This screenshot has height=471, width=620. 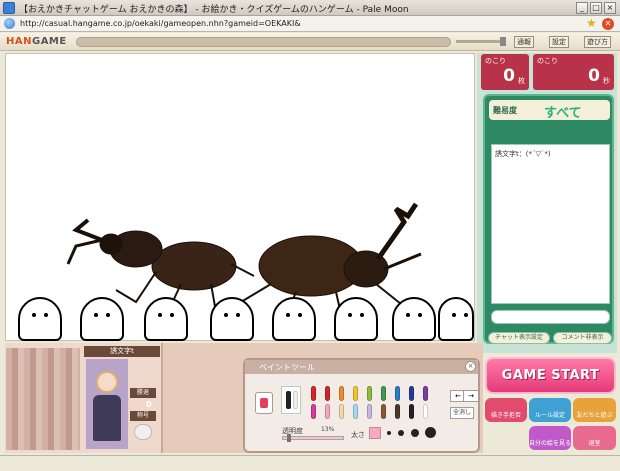 I want to click on thickness-label: 太さ, so click(x=358, y=435).